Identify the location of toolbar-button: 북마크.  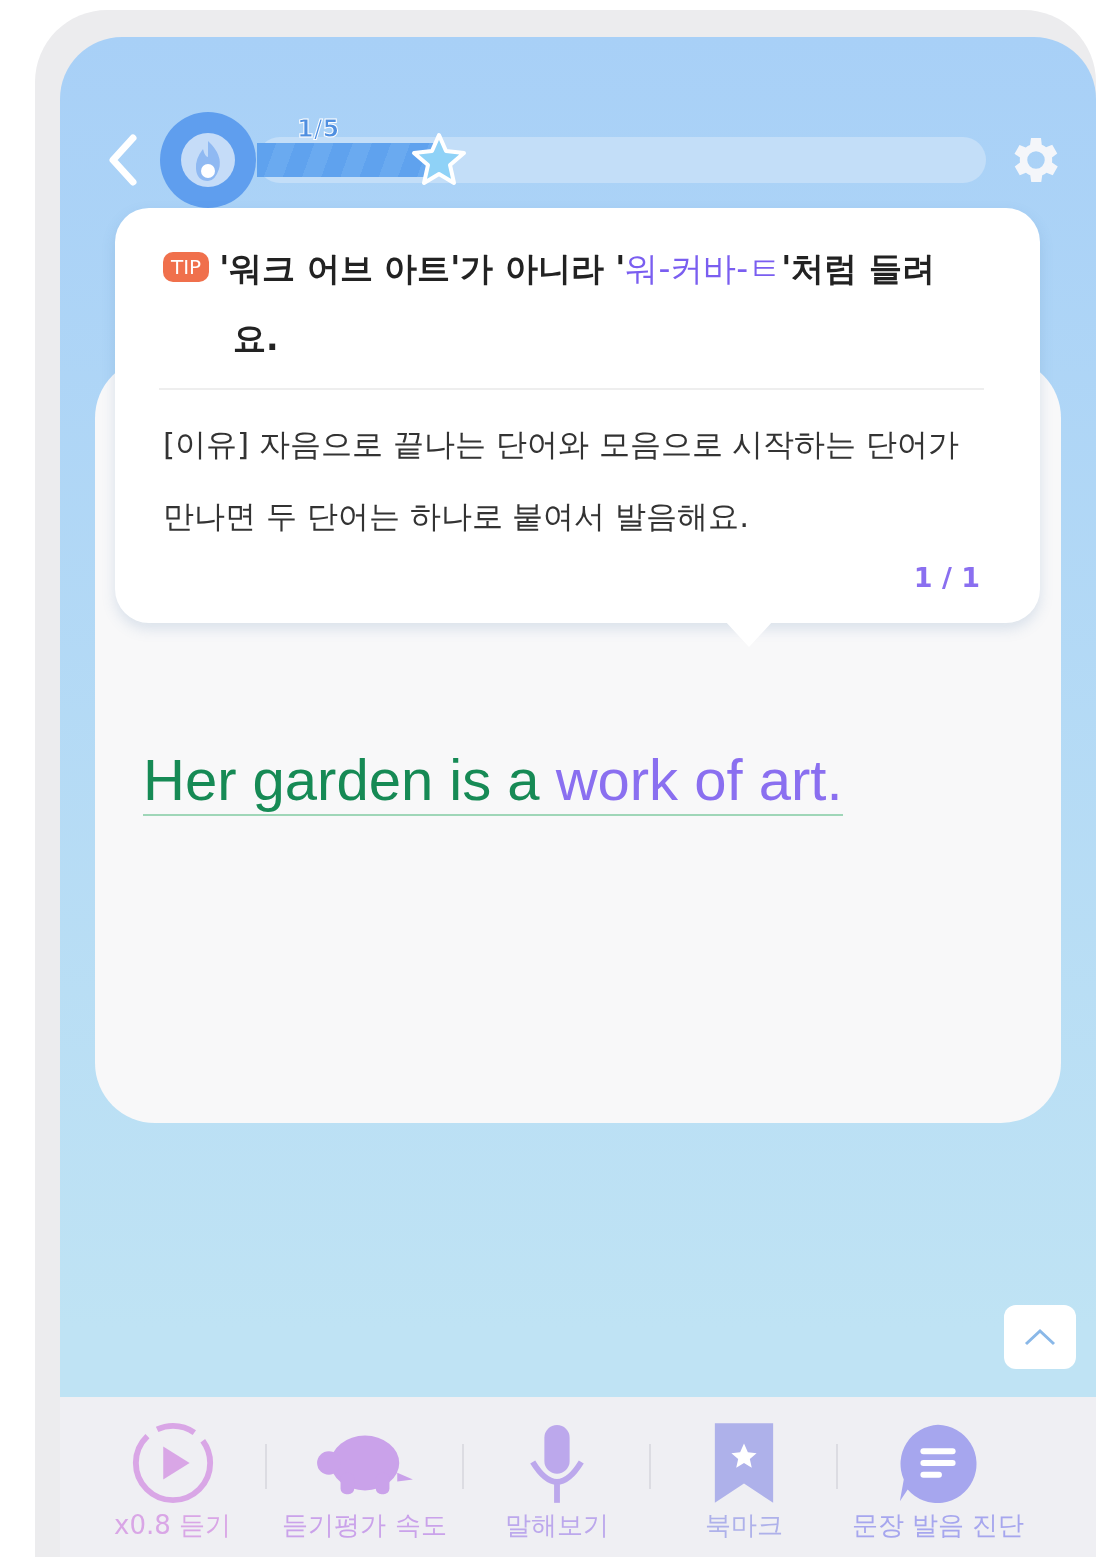
(743, 1480).